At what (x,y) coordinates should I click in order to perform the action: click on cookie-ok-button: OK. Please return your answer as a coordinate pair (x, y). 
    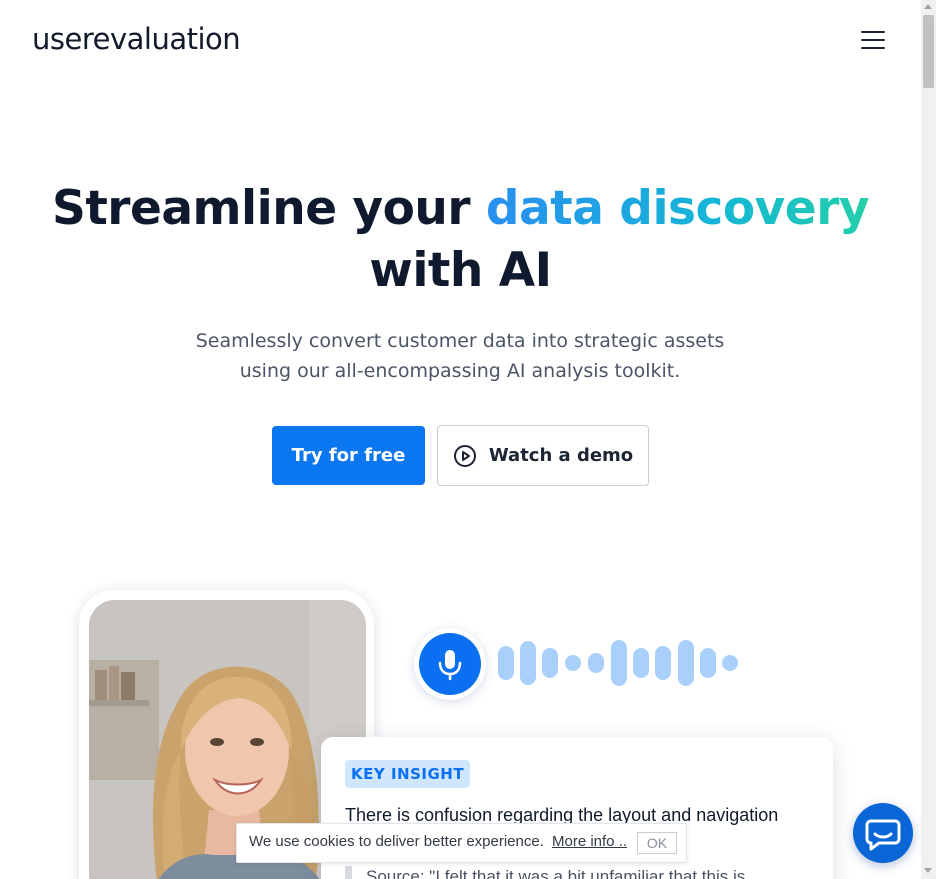
    Looking at the image, I should click on (657, 843).